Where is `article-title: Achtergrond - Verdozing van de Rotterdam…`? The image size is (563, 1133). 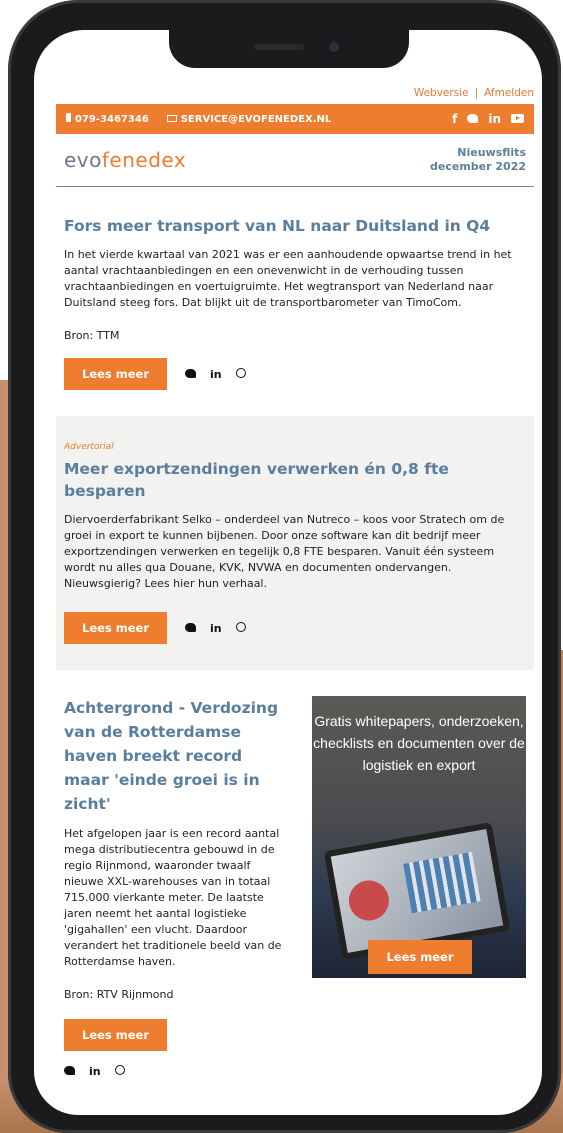 article-title: Achtergrond - Verdozing van de Rotterdam… is located at coordinates (174, 756).